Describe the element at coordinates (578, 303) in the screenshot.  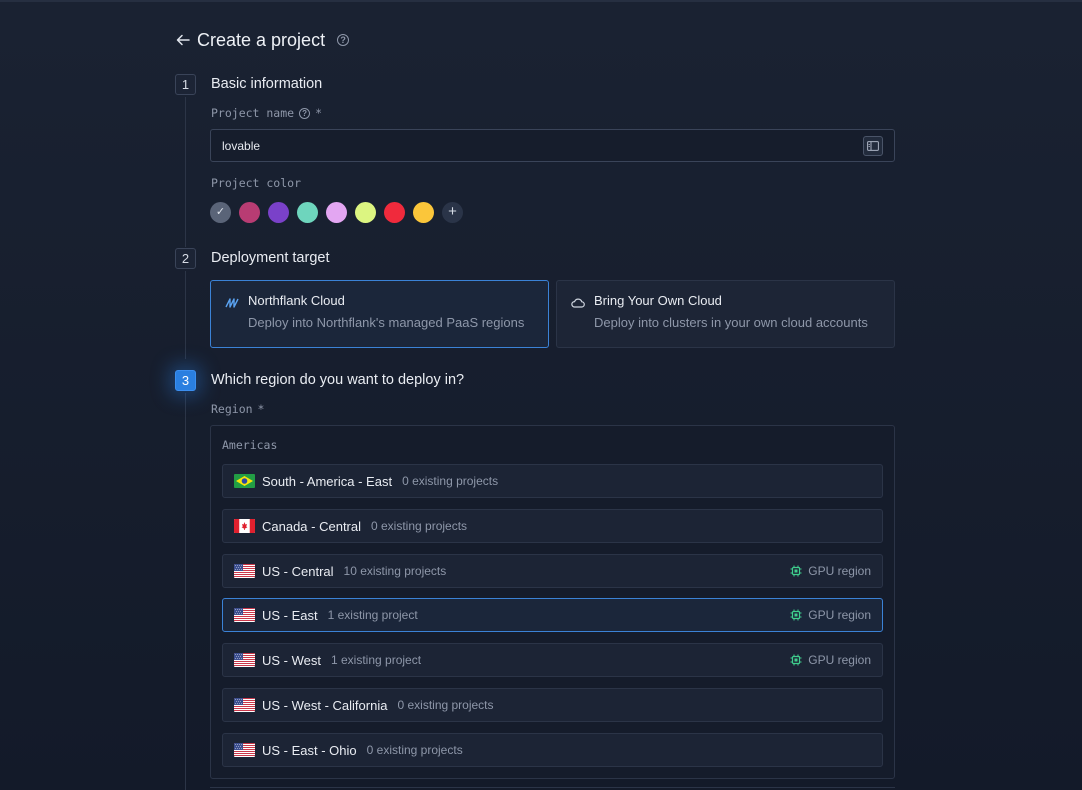
I see `cloud-icon` at that location.